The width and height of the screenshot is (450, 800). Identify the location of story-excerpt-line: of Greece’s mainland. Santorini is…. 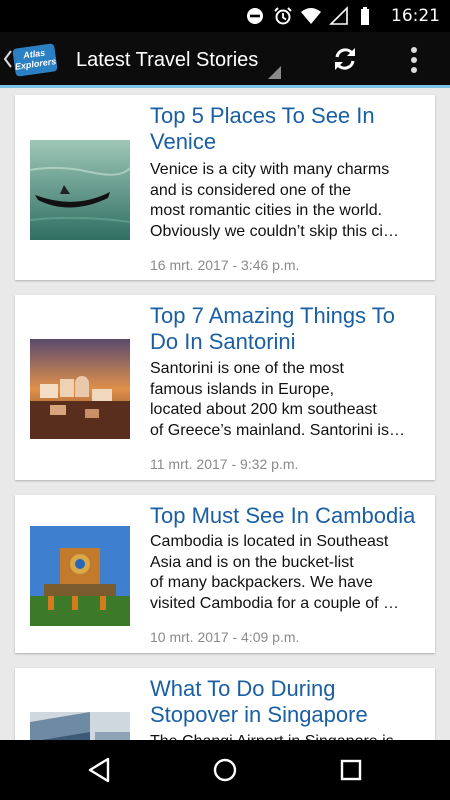
(277, 430).